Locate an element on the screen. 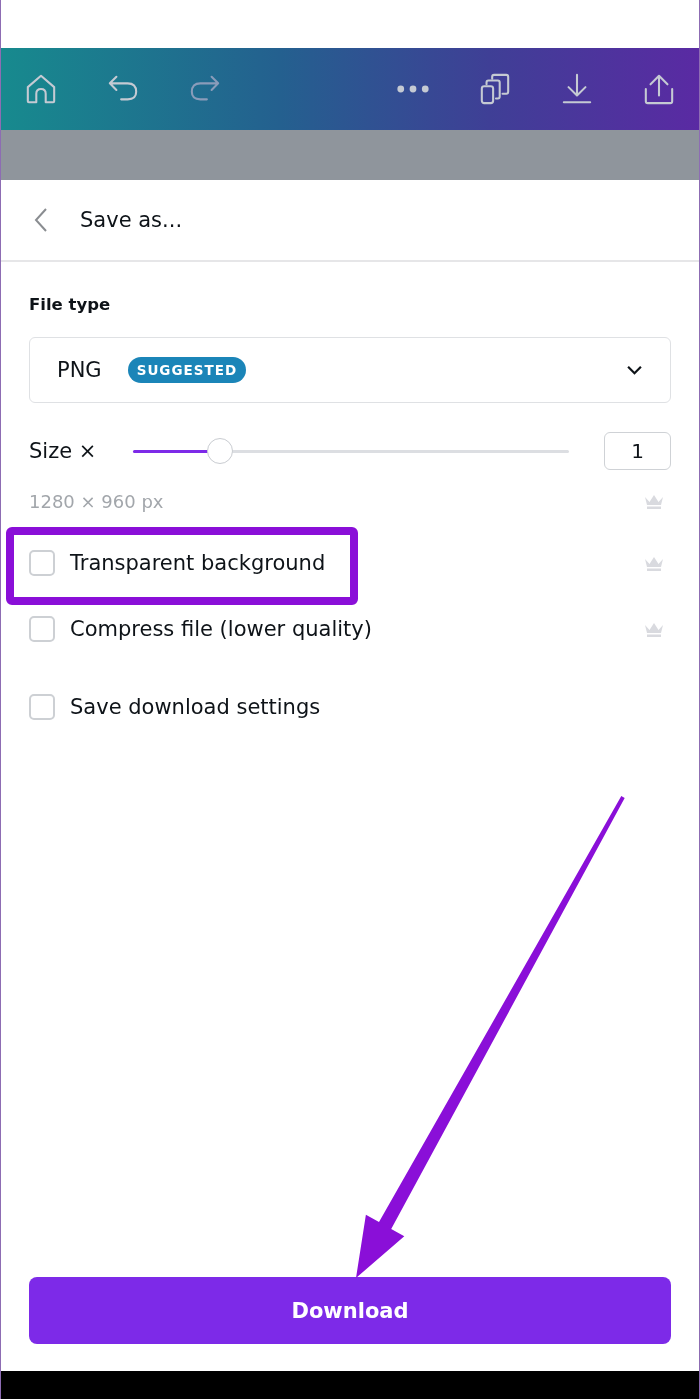  share-icon is located at coordinates (659, 89).